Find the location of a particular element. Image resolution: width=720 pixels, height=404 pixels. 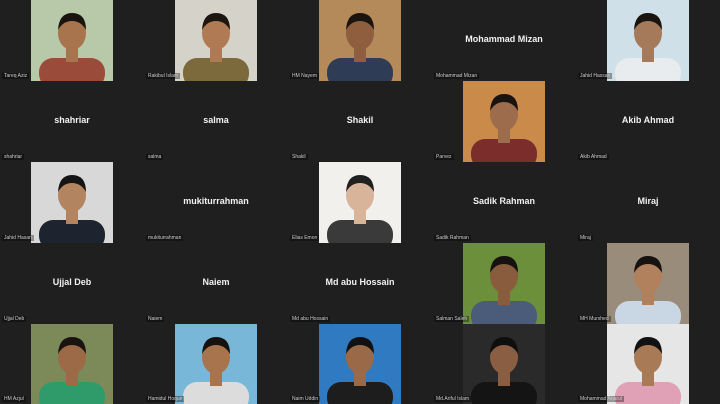

participant-tile: Md abu Hossain Md abu Hossain is located at coordinates (360, 283).